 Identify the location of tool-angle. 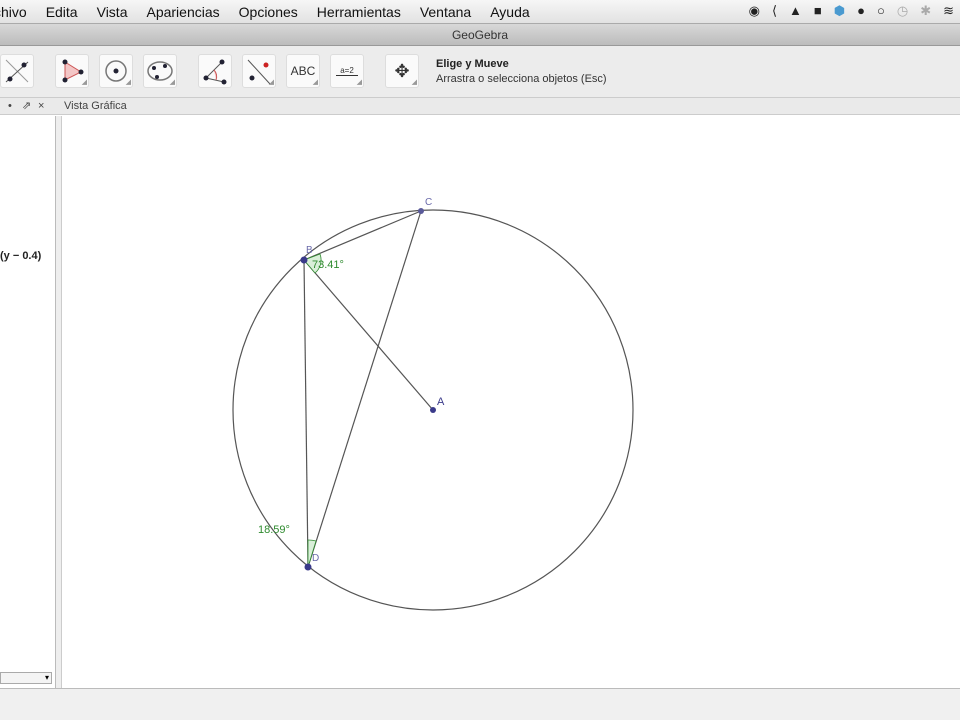
(215, 71).